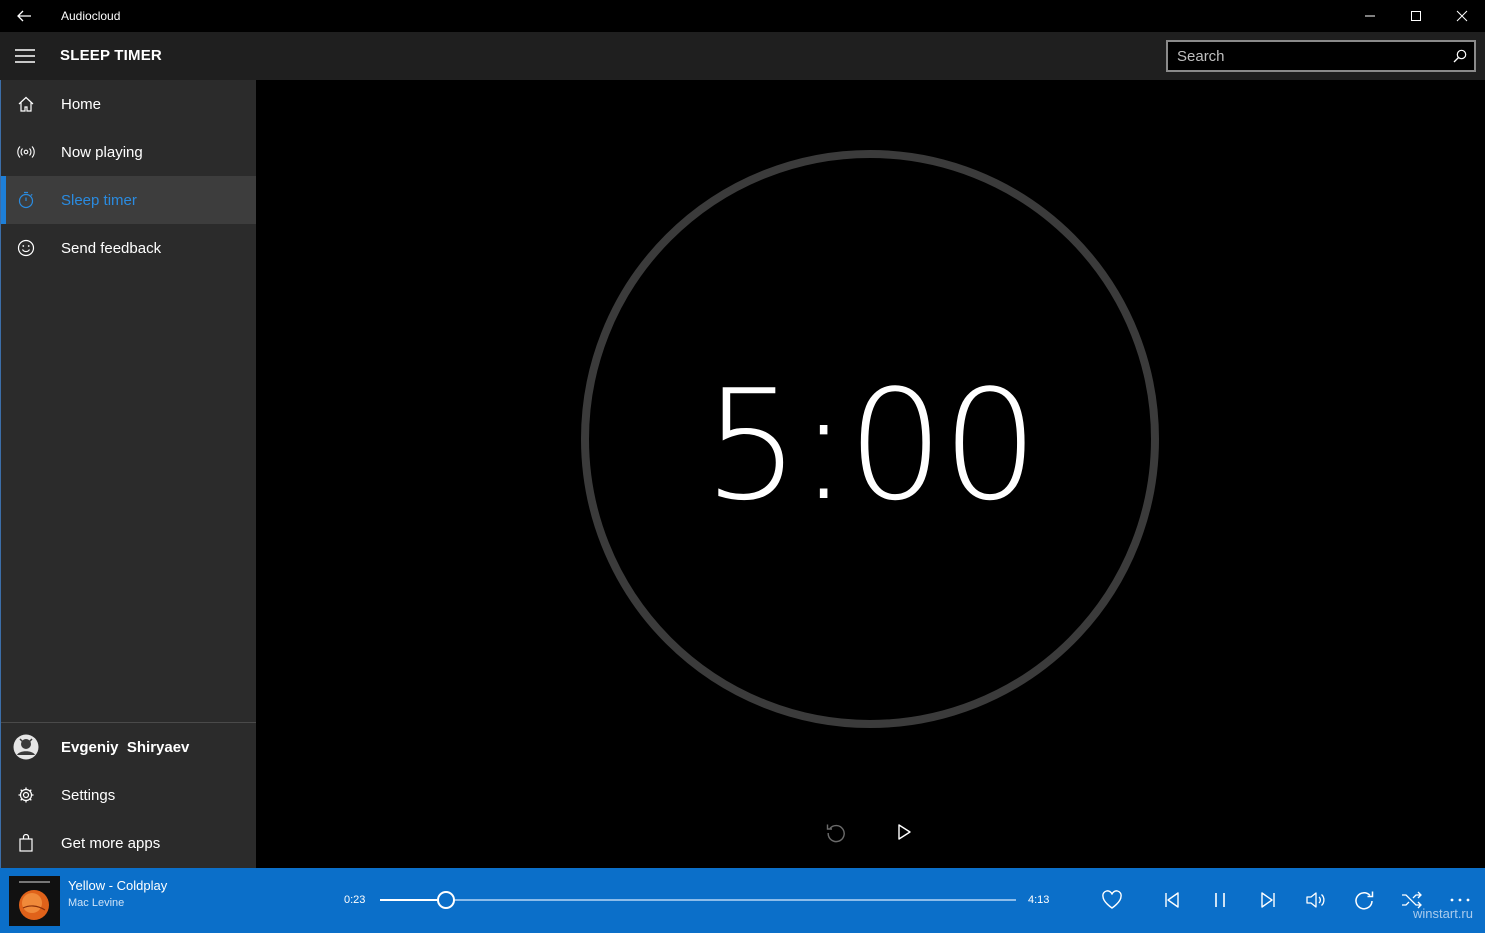 This screenshot has width=1485, height=933. What do you see at coordinates (26, 104) in the screenshot?
I see `home-icon` at bounding box center [26, 104].